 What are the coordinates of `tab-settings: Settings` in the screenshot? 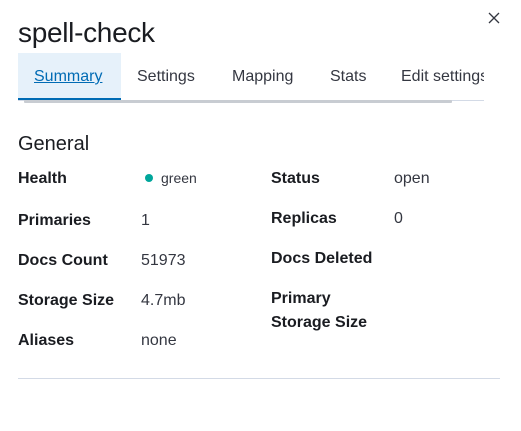 It's located at (166, 76).